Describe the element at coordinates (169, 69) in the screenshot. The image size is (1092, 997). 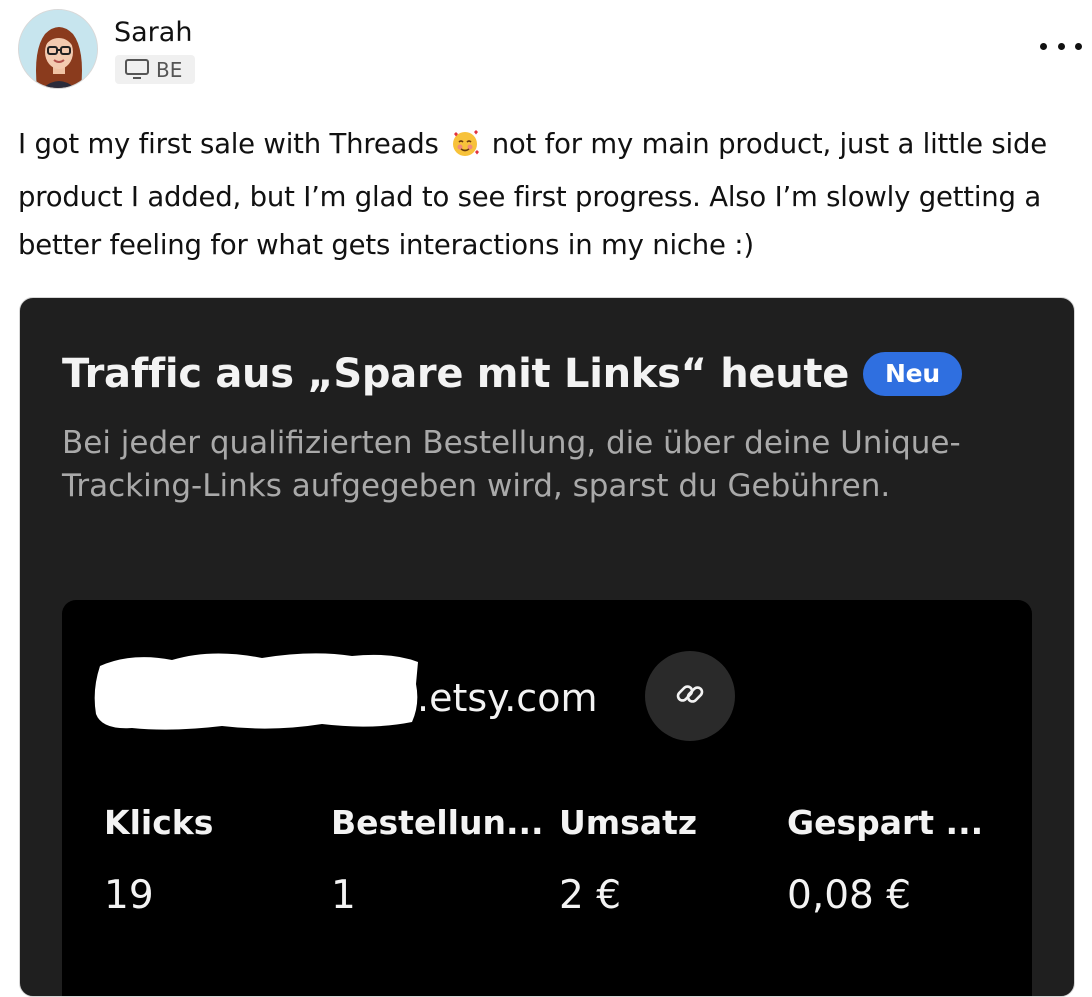
I see `badge-label: BE` at that location.